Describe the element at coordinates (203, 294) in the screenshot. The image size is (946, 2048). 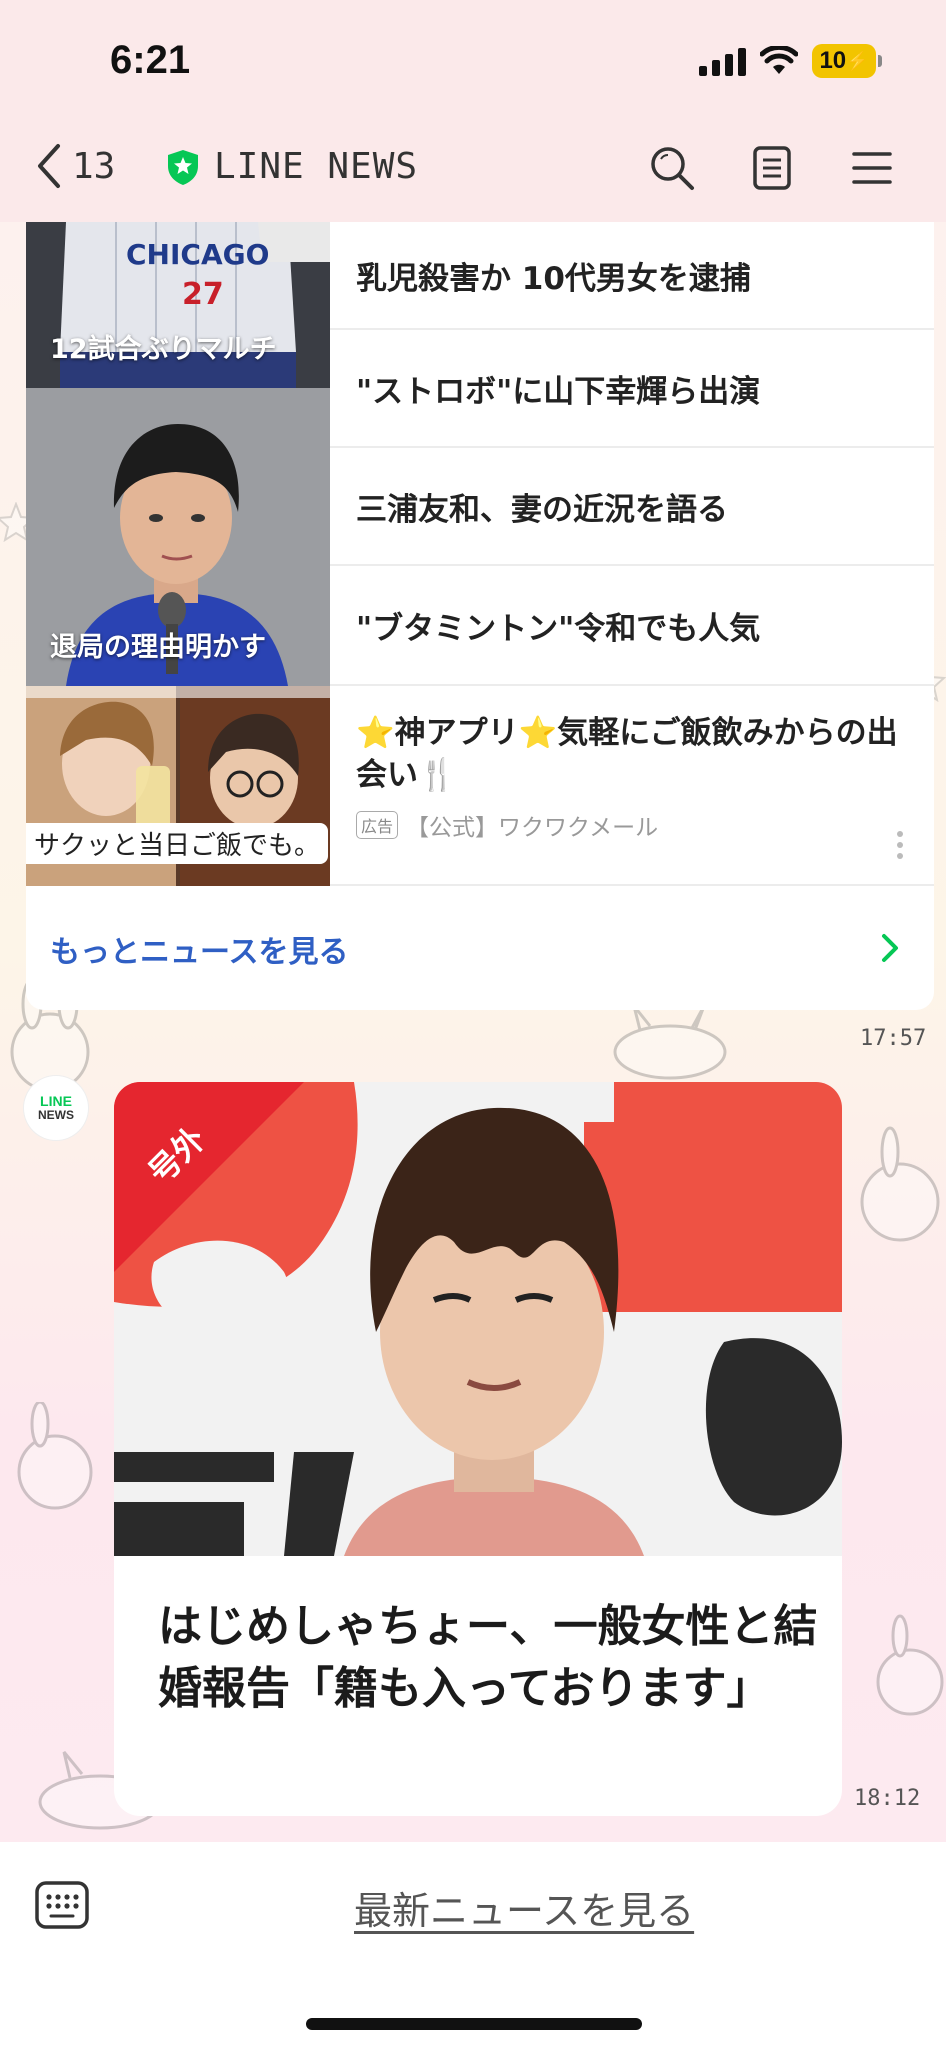
I see `jersey-number-text: 27` at that location.